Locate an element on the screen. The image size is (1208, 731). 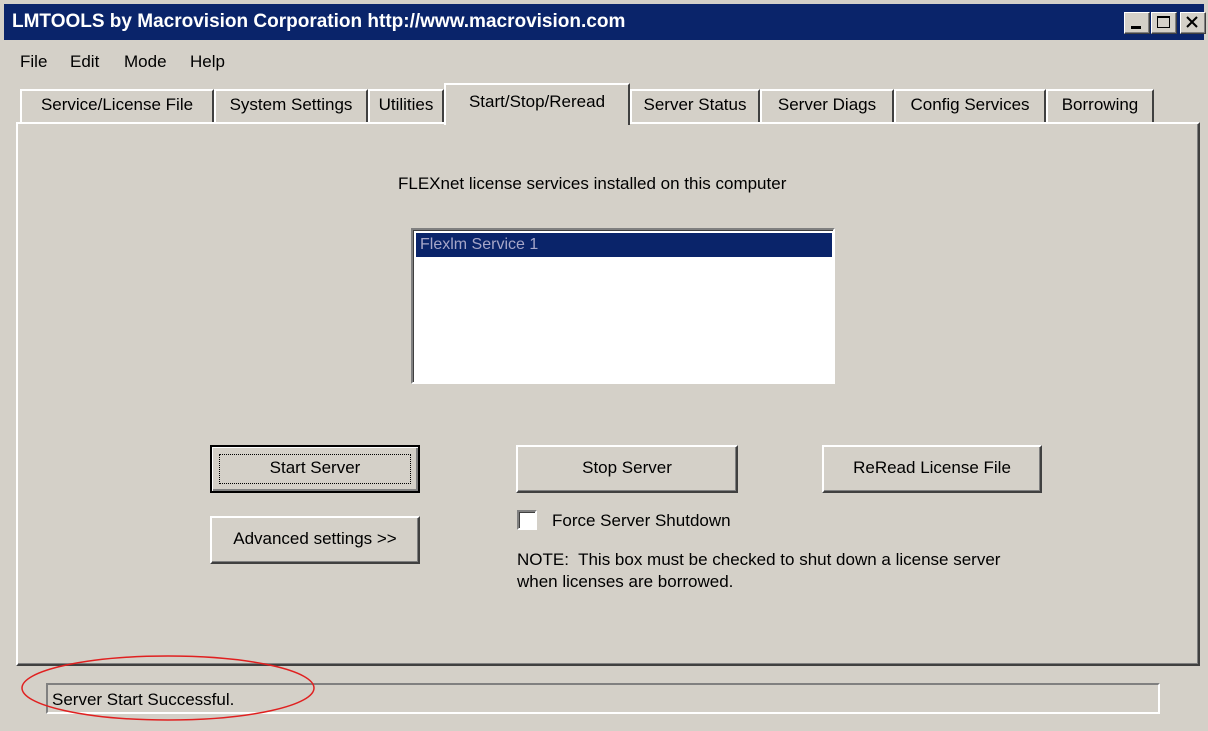
note-line-2: when licenses are borrowed. is located at coordinates (625, 581).